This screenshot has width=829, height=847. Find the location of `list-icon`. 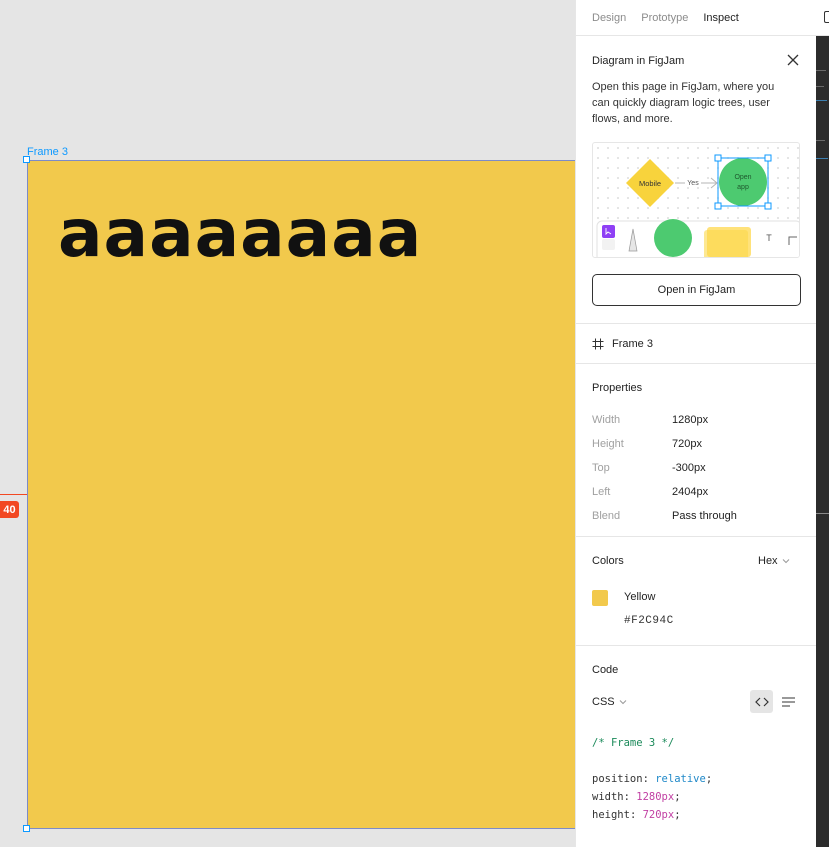

list-icon is located at coordinates (788, 701).